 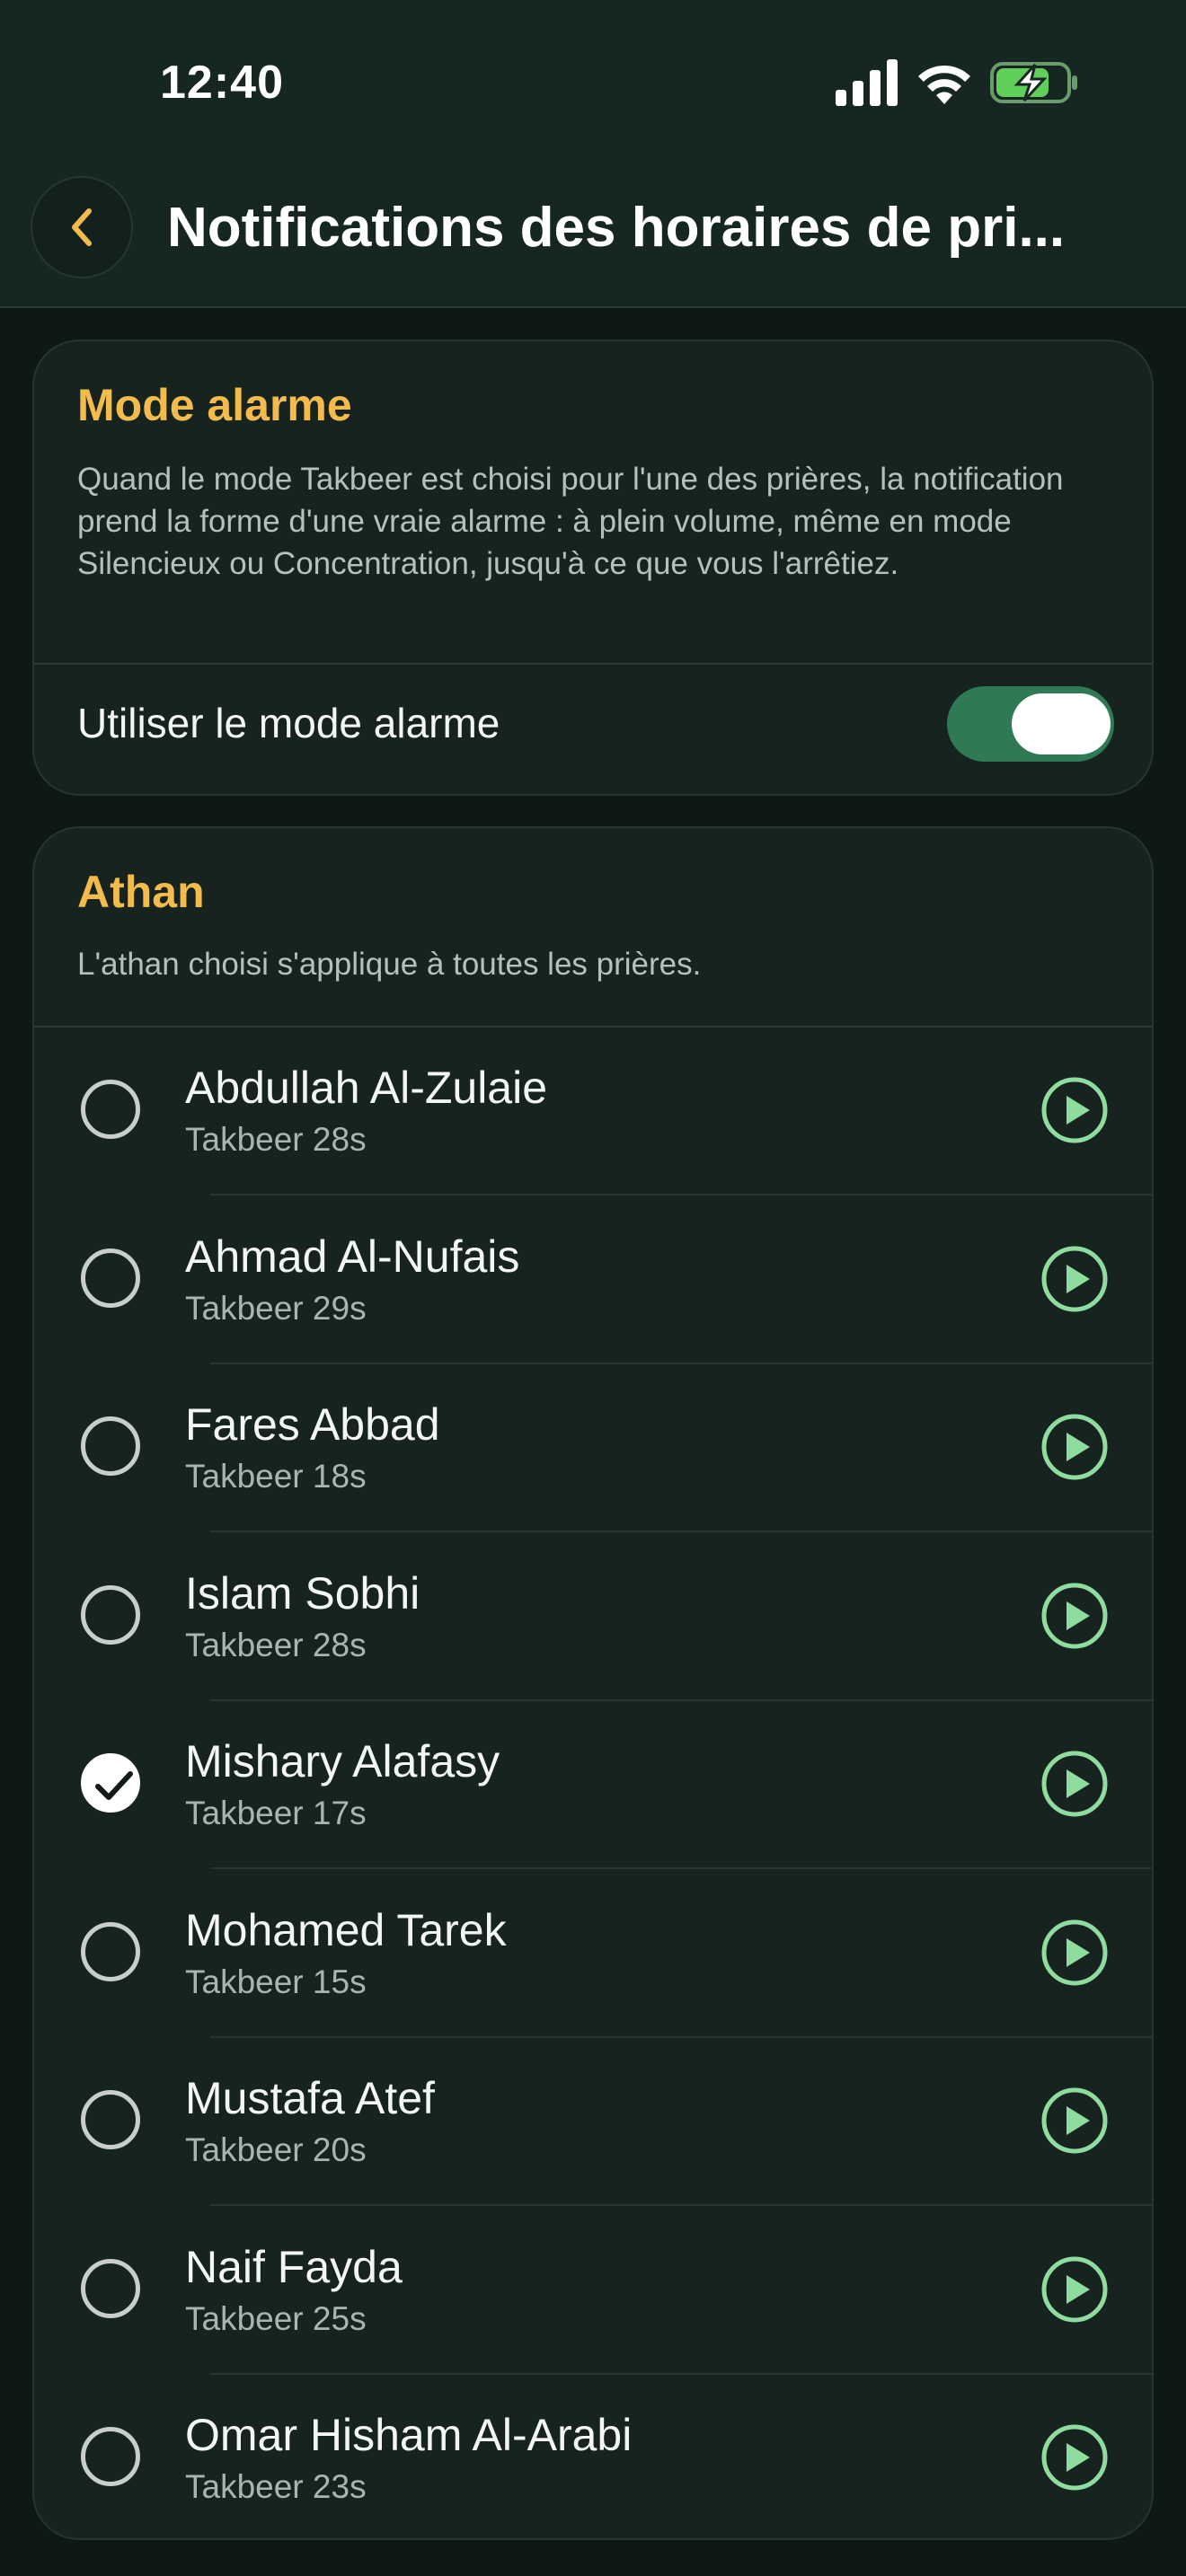 I want to click on reciter-row: Ahmad Al-Nufais Takbeer 29s, so click(x=593, y=1280).